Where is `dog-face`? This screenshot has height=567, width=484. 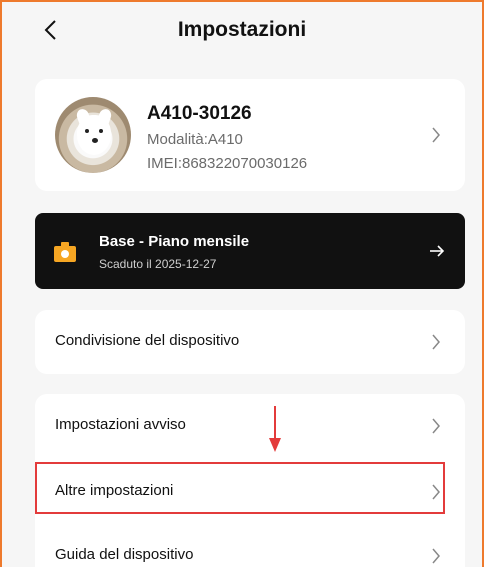
dog-face is located at coordinates (94, 135).